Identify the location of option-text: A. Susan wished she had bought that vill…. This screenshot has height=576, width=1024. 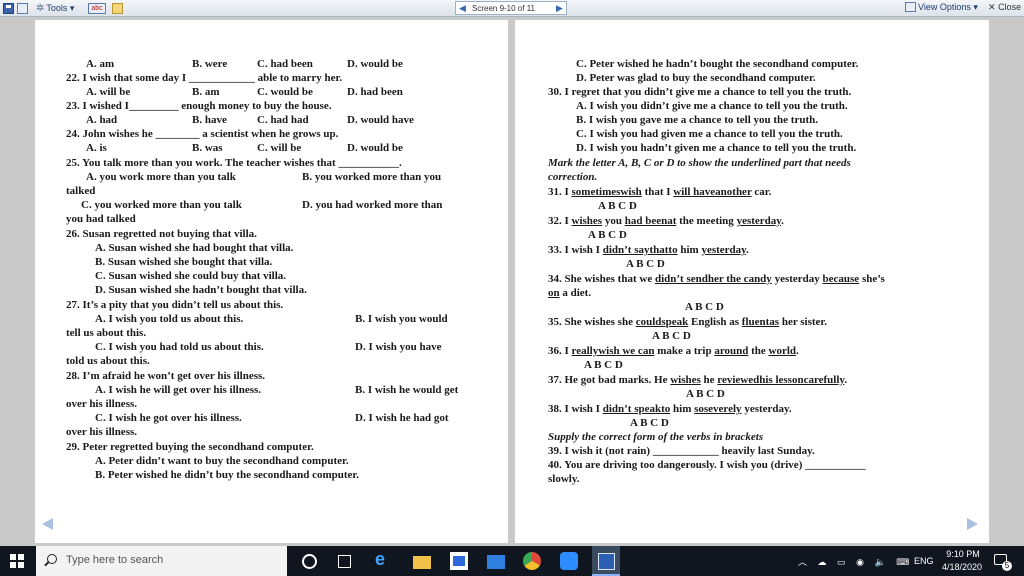
(194, 248).